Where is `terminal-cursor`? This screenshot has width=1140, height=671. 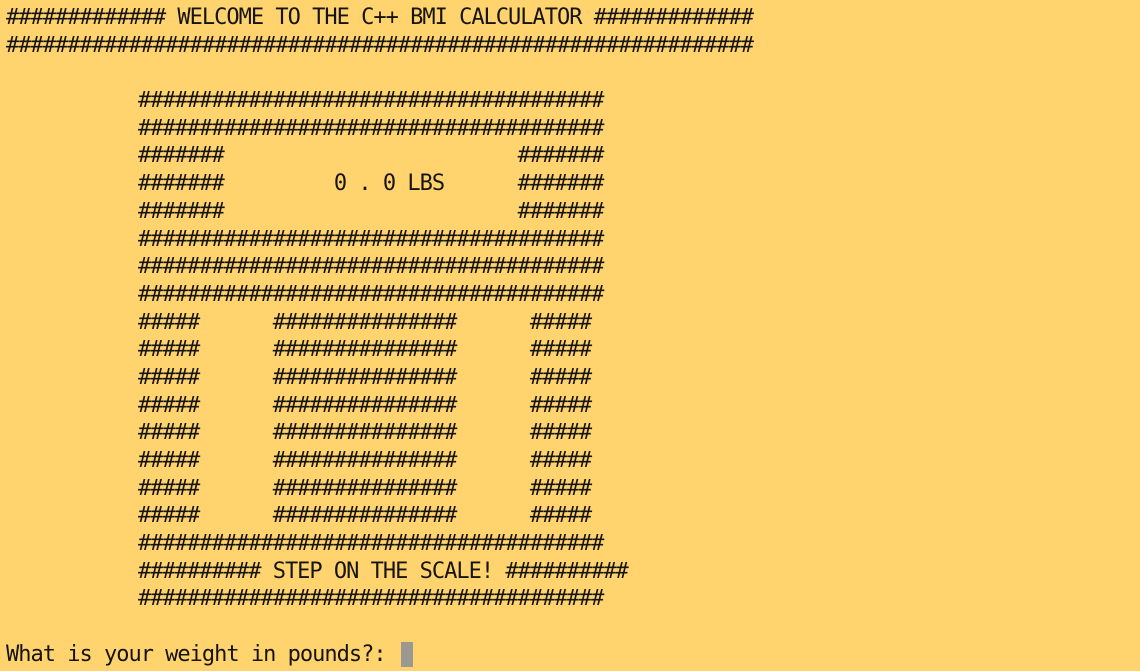 terminal-cursor is located at coordinates (406, 655).